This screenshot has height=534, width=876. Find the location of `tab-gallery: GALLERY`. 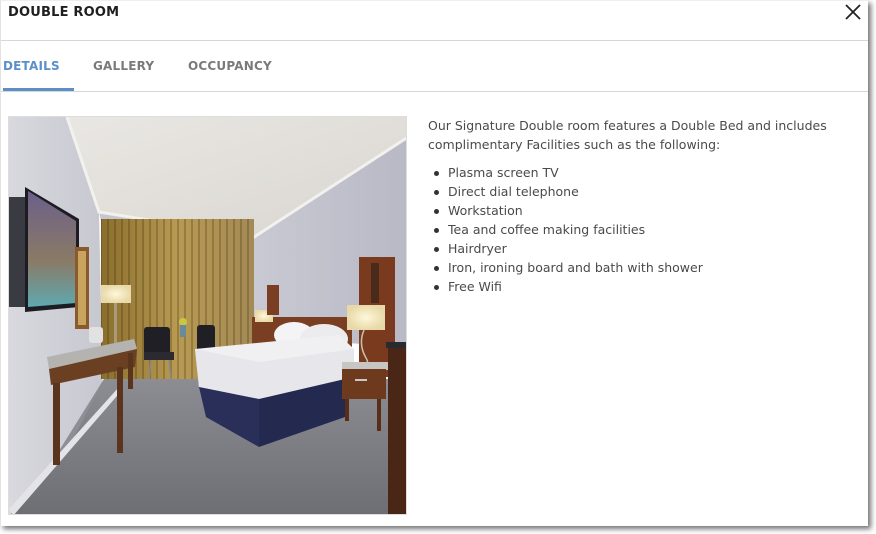

tab-gallery: GALLERY is located at coordinates (123, 66).